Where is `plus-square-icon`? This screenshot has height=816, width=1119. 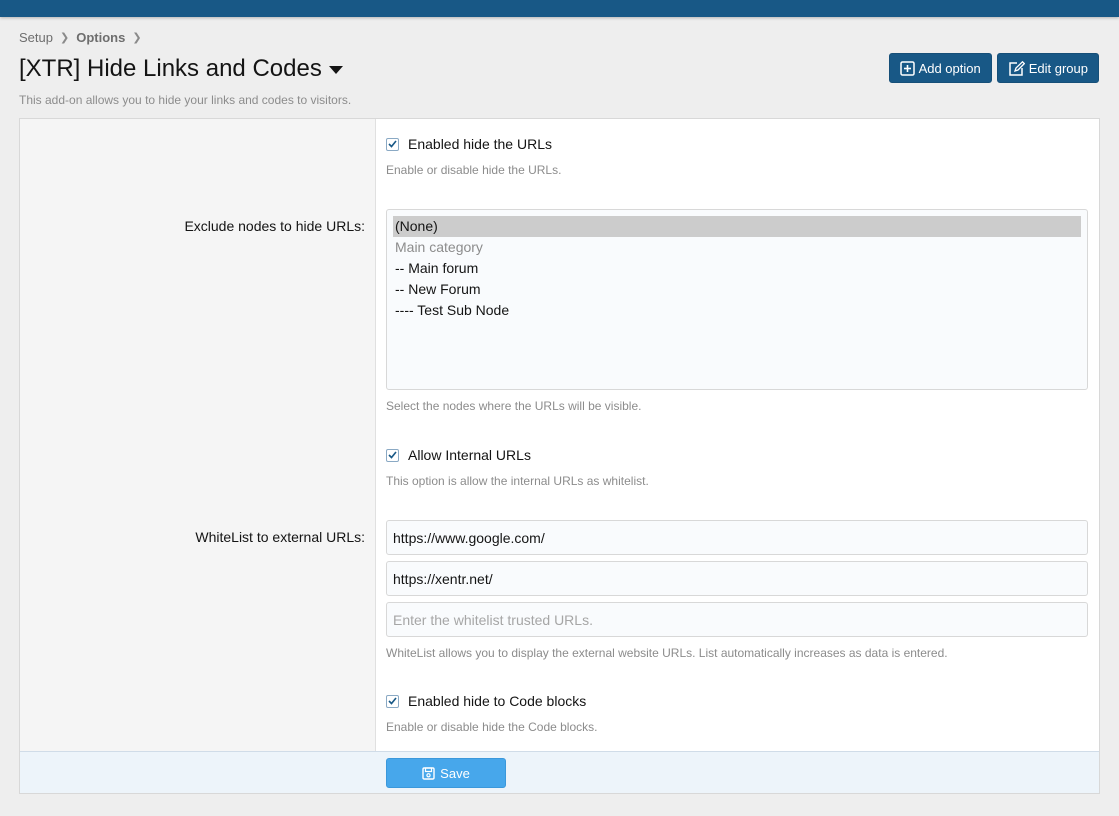
plus-square-icon is located at coordinates (907, 68).